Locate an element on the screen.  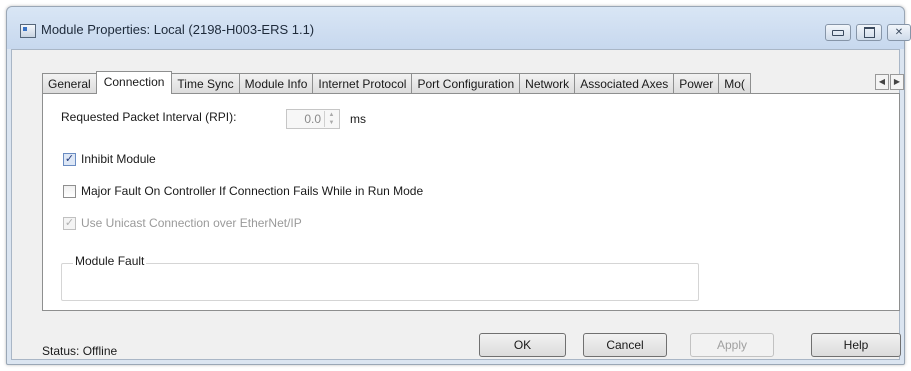
maximize-button is located at coordinates (869, 32).